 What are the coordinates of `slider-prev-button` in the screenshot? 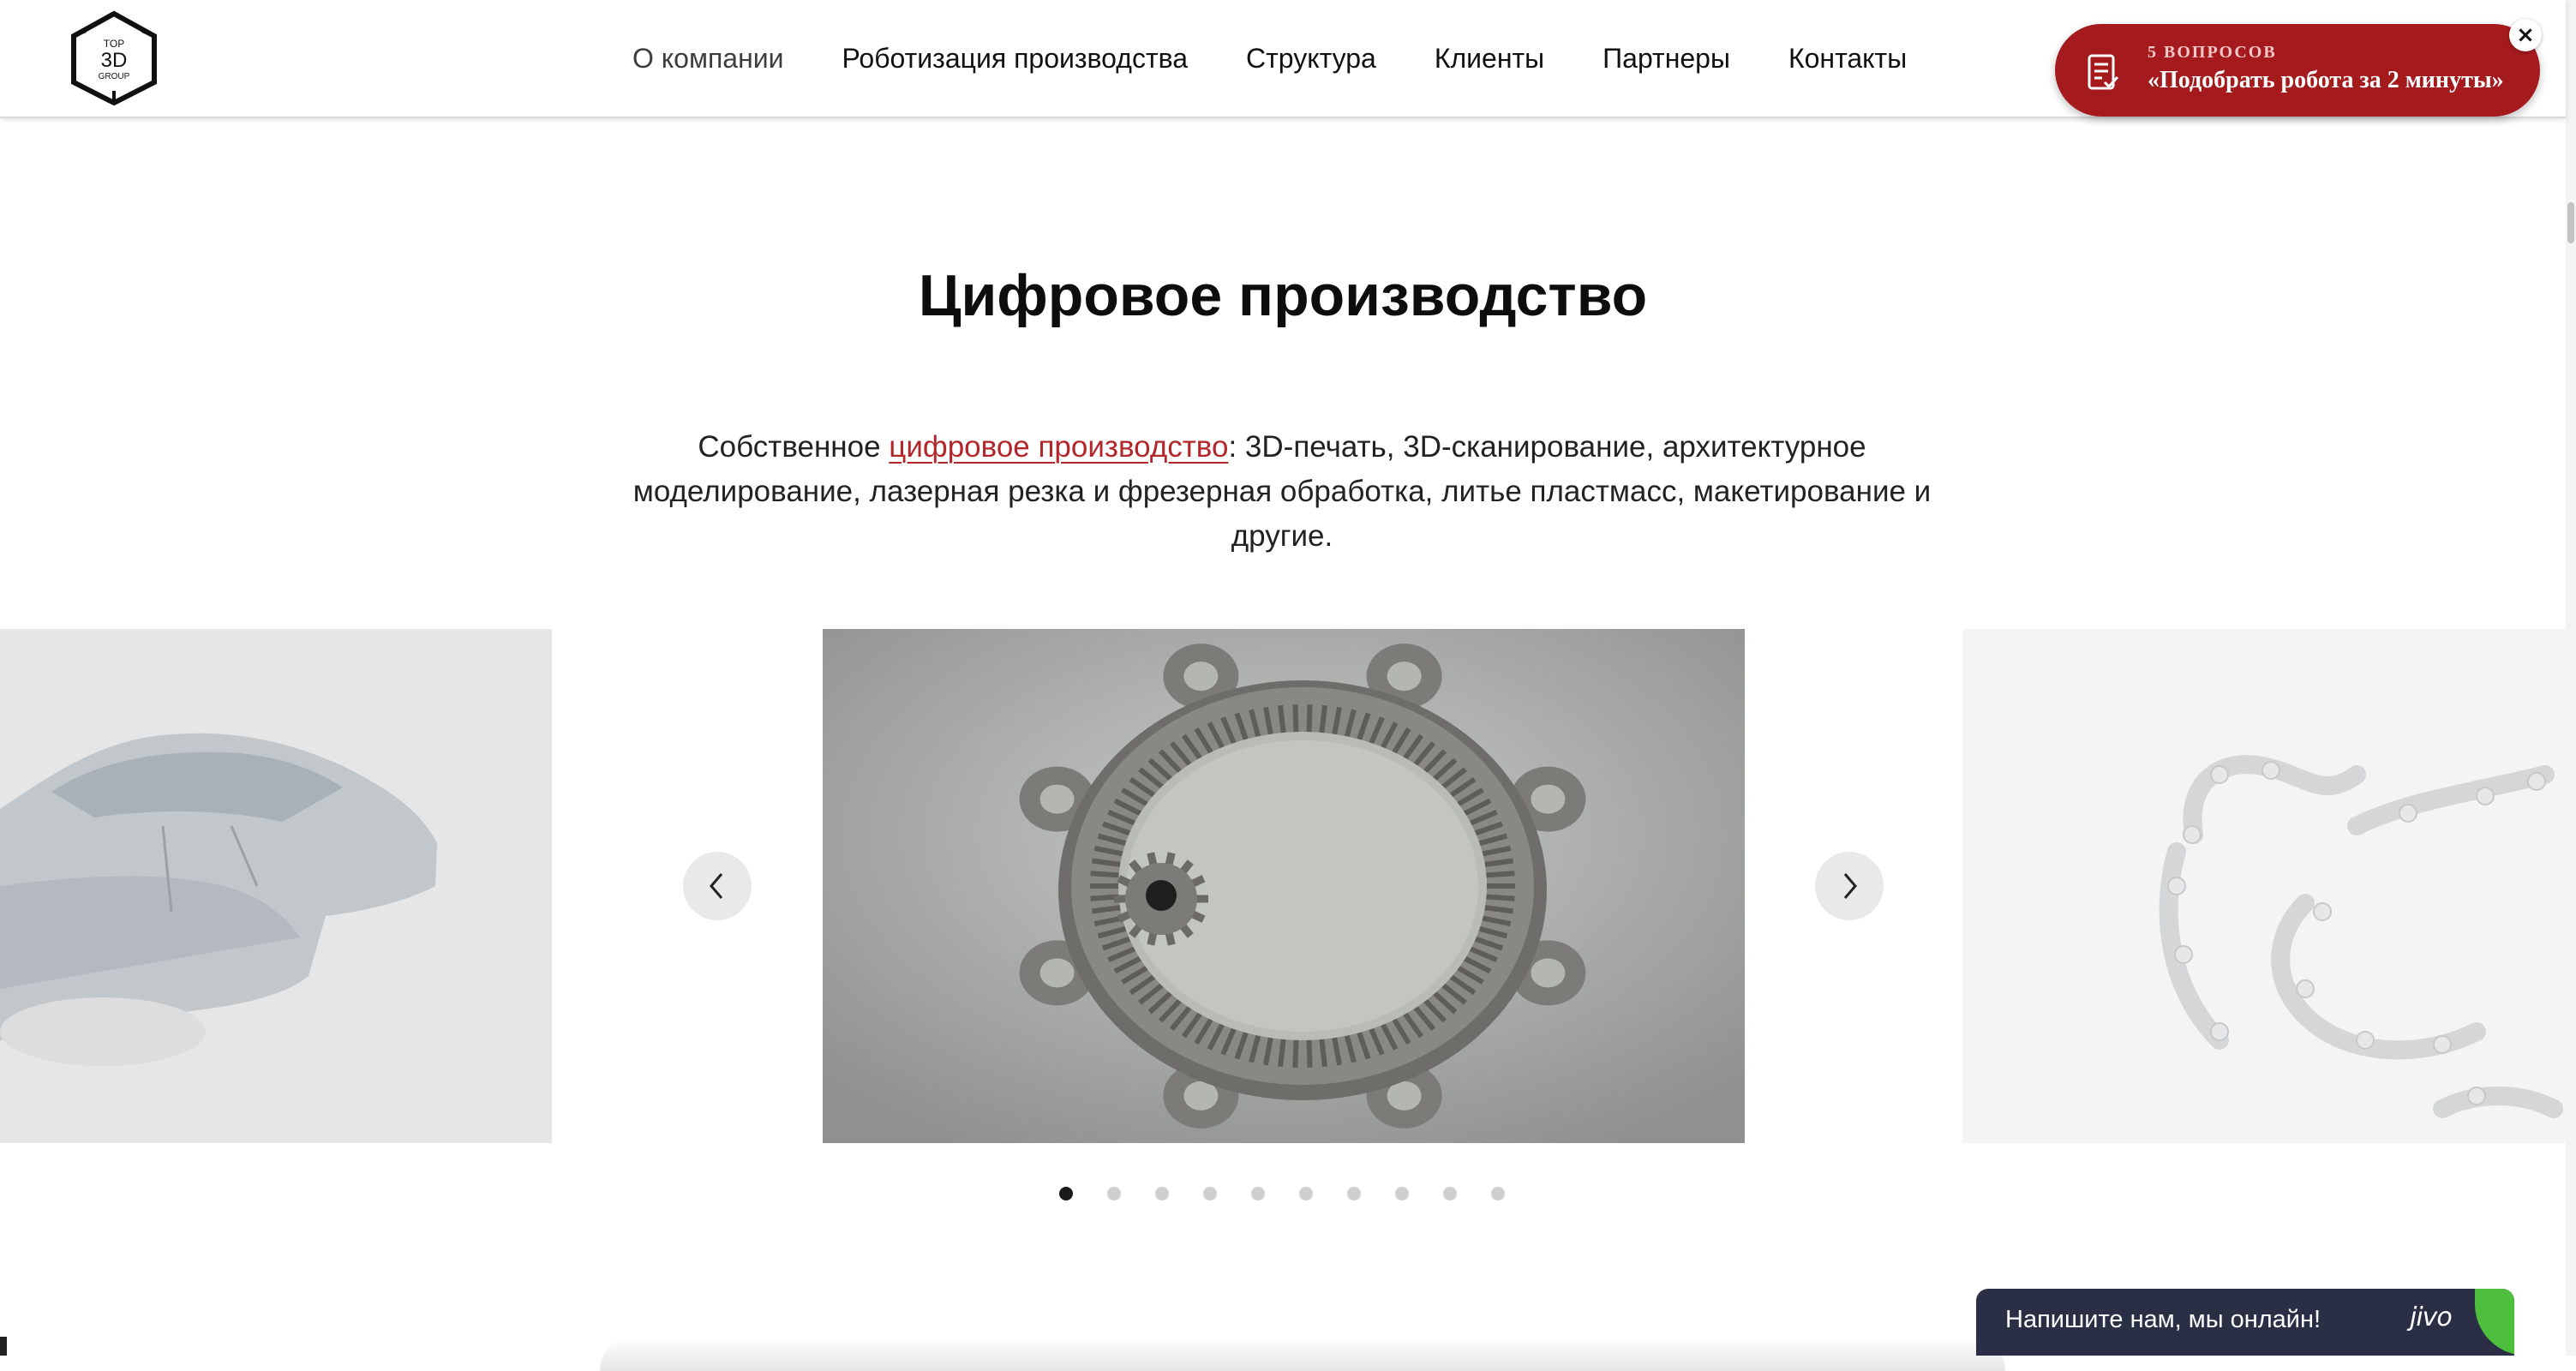 It's located at (717, 886).